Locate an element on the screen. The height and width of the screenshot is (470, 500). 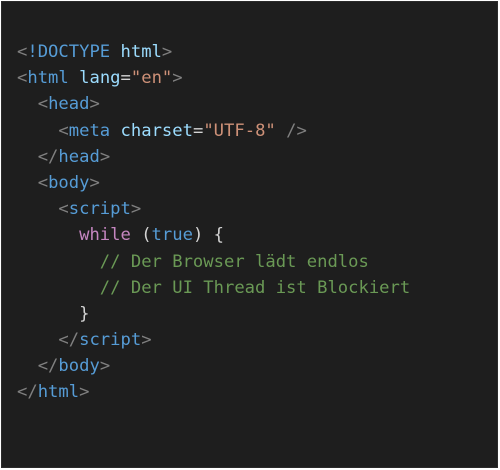
comment-browser-loading: // Der Browser lädt endlos is located at coordinates (234, 261).